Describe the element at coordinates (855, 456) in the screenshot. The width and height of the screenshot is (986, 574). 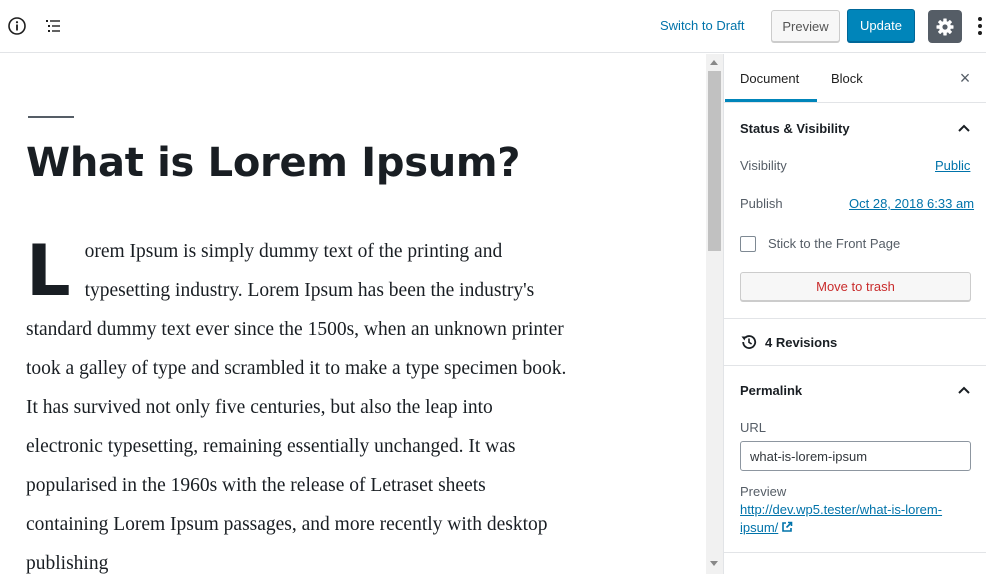
I see `url-input` at that location.